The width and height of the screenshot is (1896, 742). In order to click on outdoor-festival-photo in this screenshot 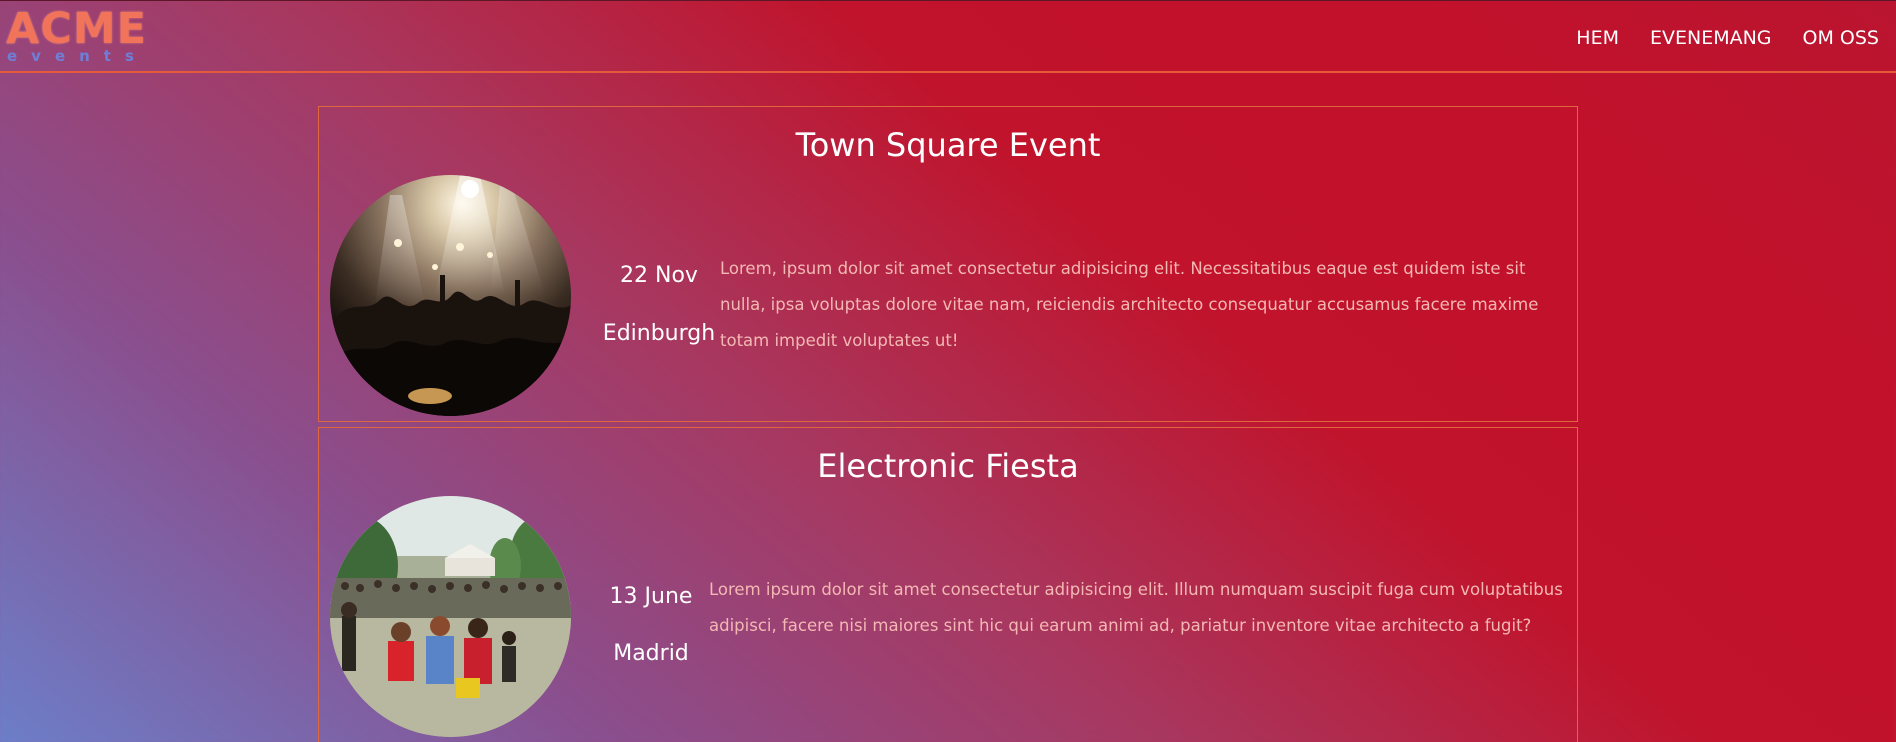, I will do `click(450, 616)`.